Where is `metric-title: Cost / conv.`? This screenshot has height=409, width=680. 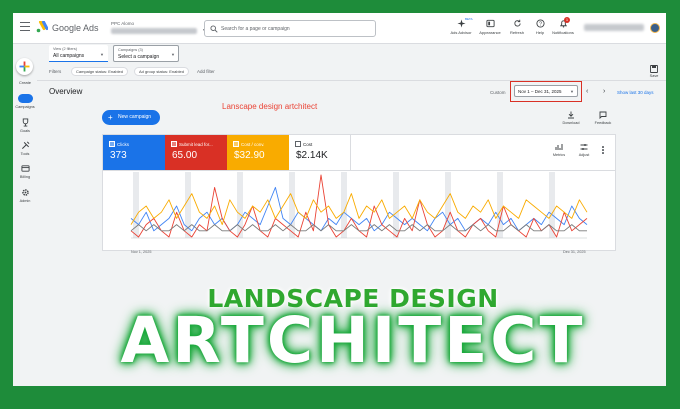 metric-title: Cost / conv. is located at coordinates (248, 144).